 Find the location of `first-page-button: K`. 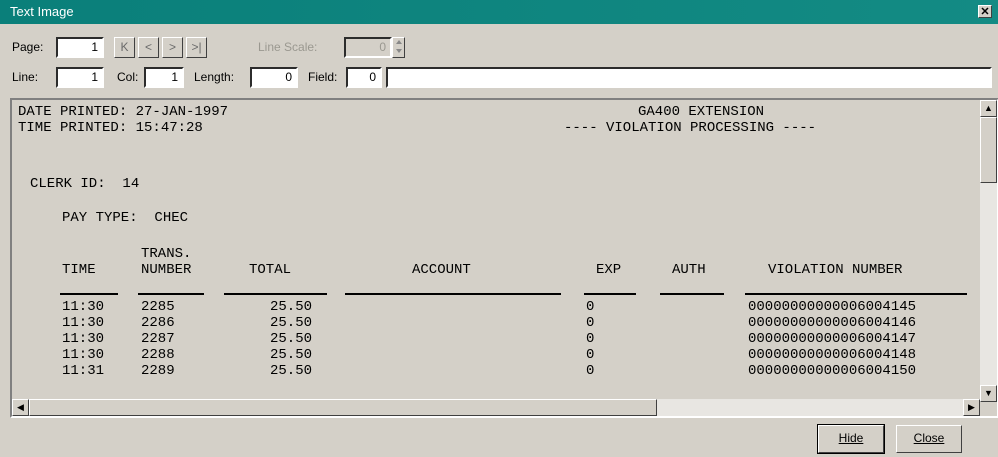

first-page-button: K is located at coordinates (124, 47).